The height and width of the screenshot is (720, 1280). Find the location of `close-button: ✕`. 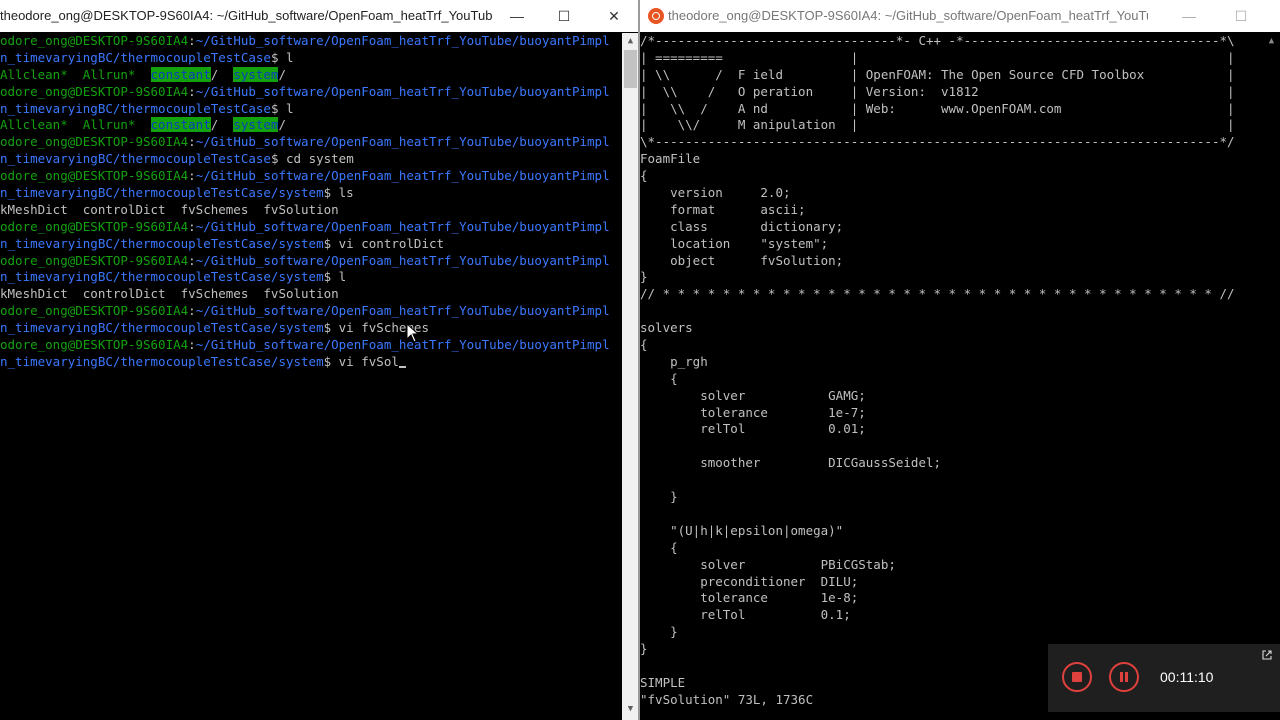

close-button: ✕ is located at coordinates (614, 16).